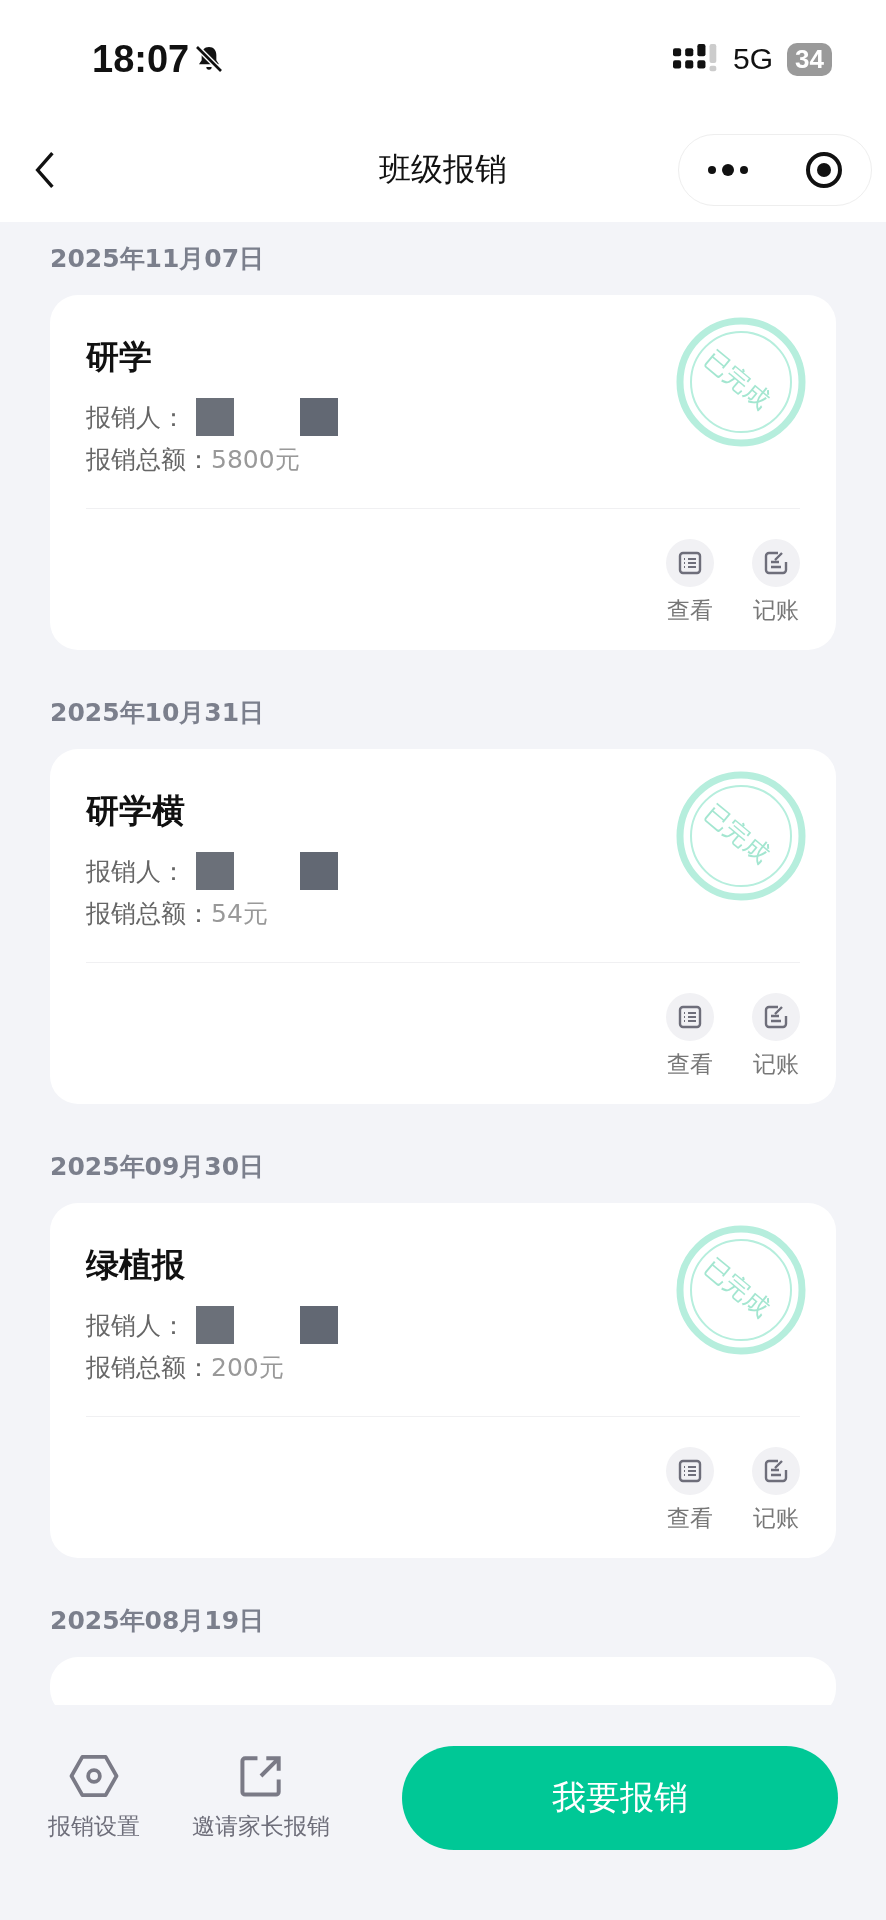 The height and width of the screenshot is (1920, 886). What do you see at coordinates (94, 1776) in the screenshot?
I see `settings-icon` at bounding box center [94, 1776].